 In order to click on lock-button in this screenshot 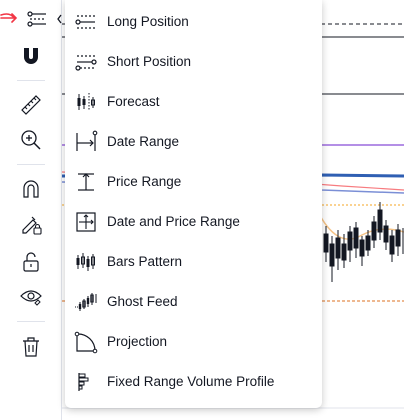, I will do `click(31, 262)`.